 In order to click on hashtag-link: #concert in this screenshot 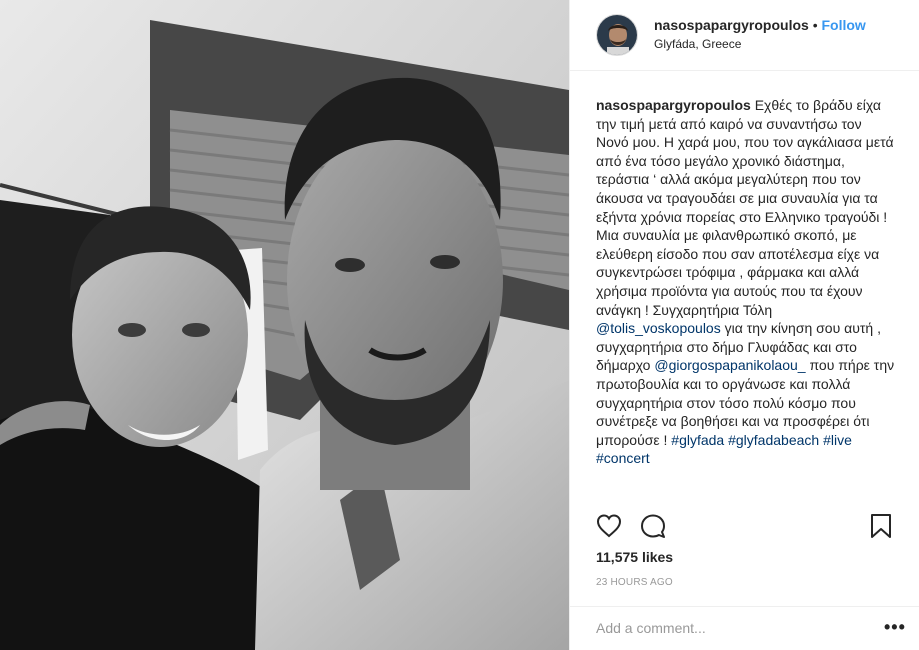, I will do `click(623, 458)`.